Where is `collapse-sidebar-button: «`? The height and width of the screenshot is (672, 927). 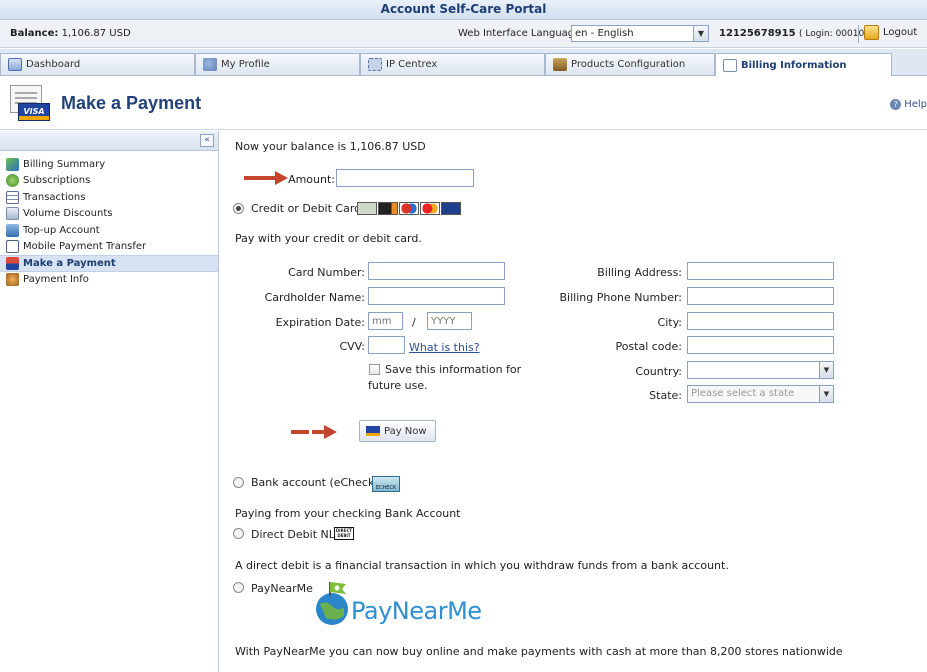 collapse-sidebar-button: « is located at coordinates (207, 140).